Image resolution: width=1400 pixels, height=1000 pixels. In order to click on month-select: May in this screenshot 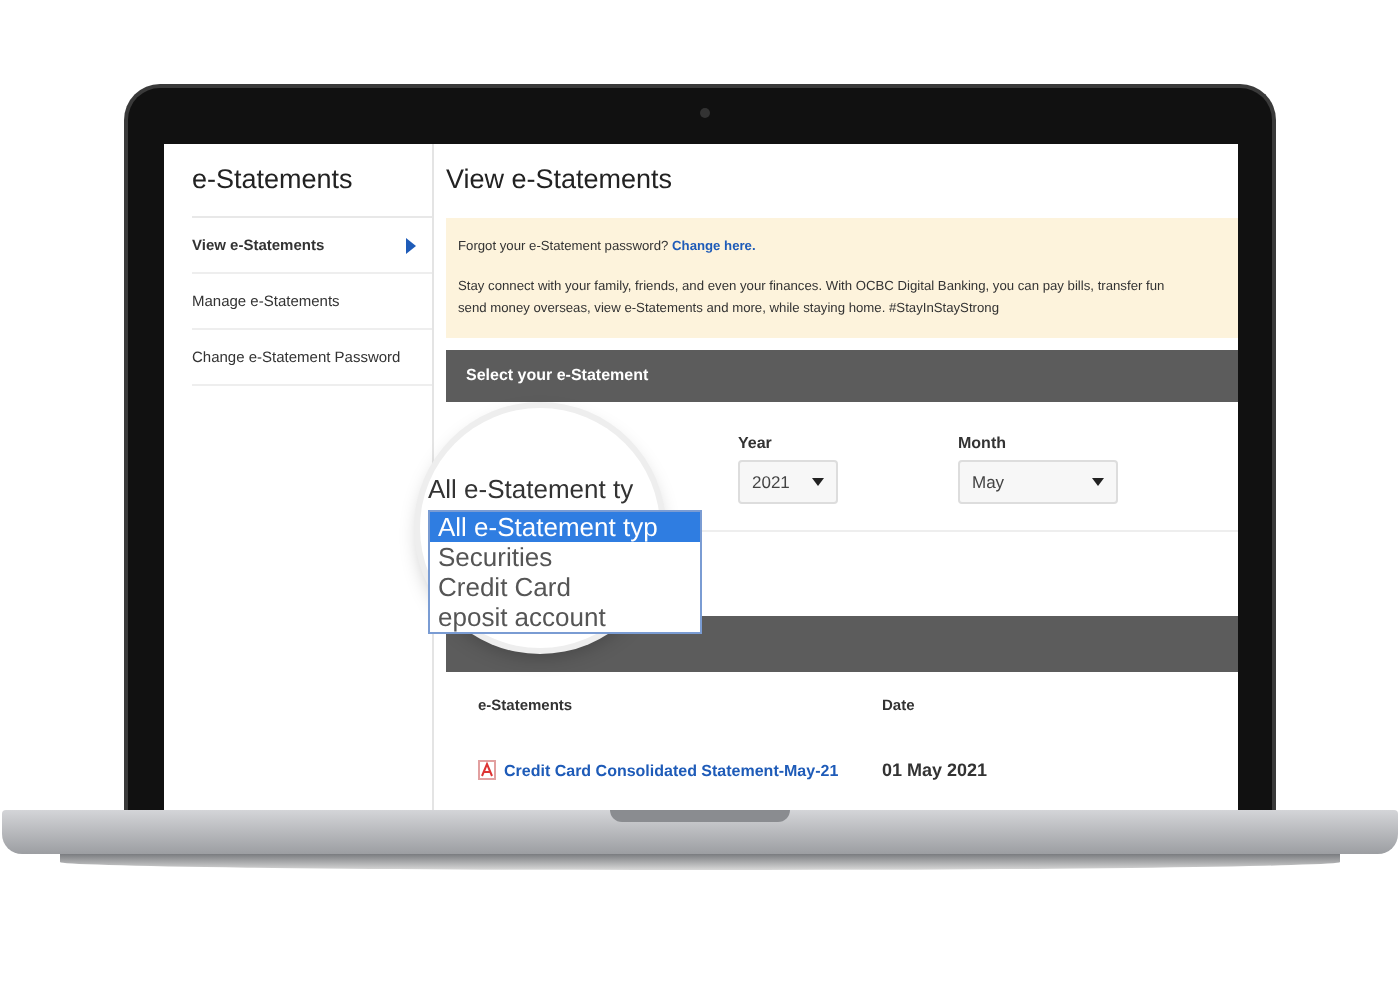, I will do `click(1038, 482)`.